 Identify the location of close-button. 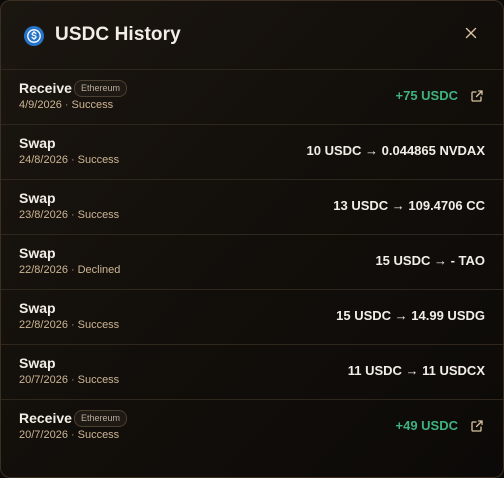
(471, 33).